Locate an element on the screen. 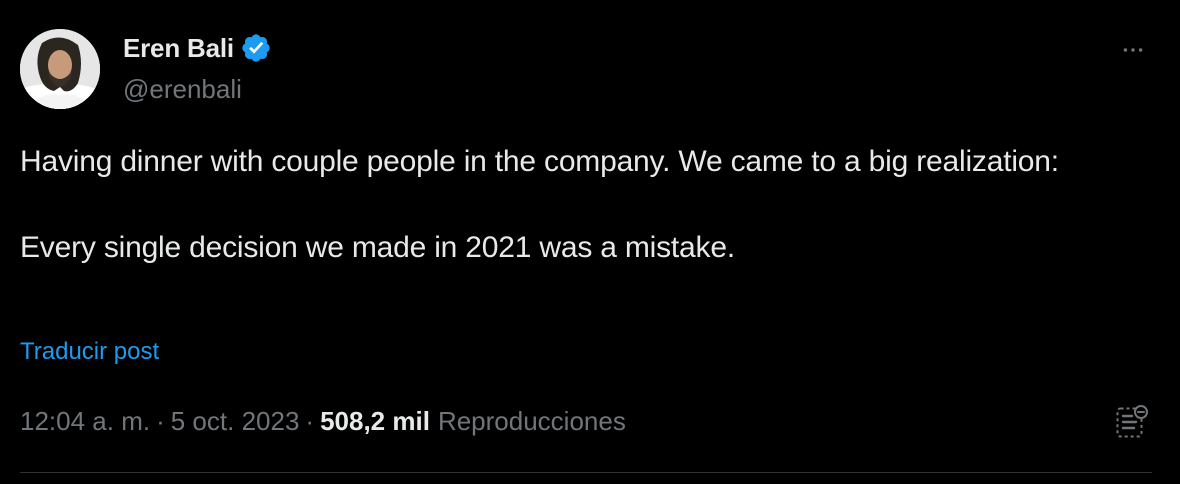  author-name: Eren Bali is located at coordinates (178, 48).